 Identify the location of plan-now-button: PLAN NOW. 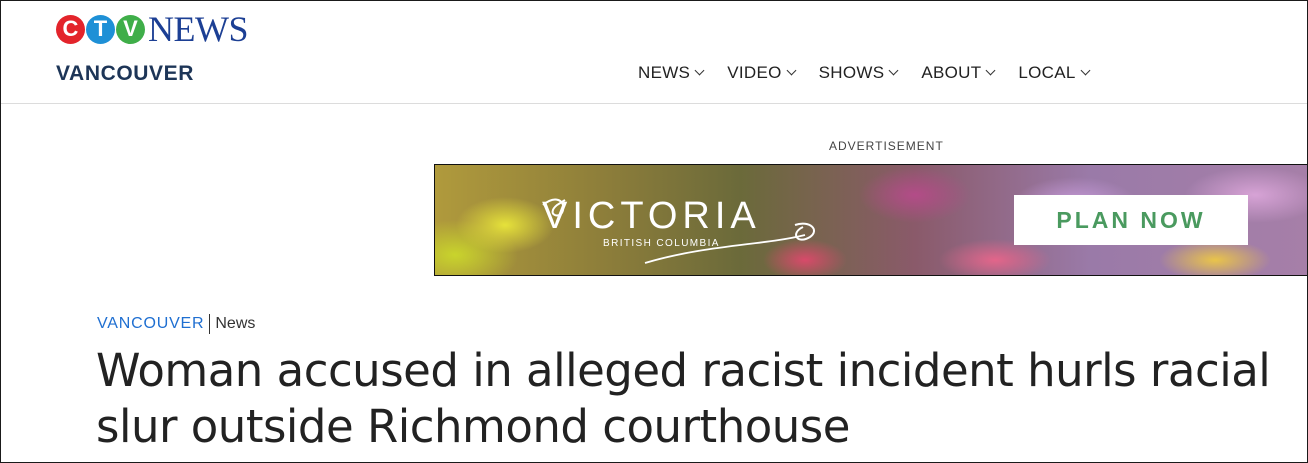
(1131, 220).